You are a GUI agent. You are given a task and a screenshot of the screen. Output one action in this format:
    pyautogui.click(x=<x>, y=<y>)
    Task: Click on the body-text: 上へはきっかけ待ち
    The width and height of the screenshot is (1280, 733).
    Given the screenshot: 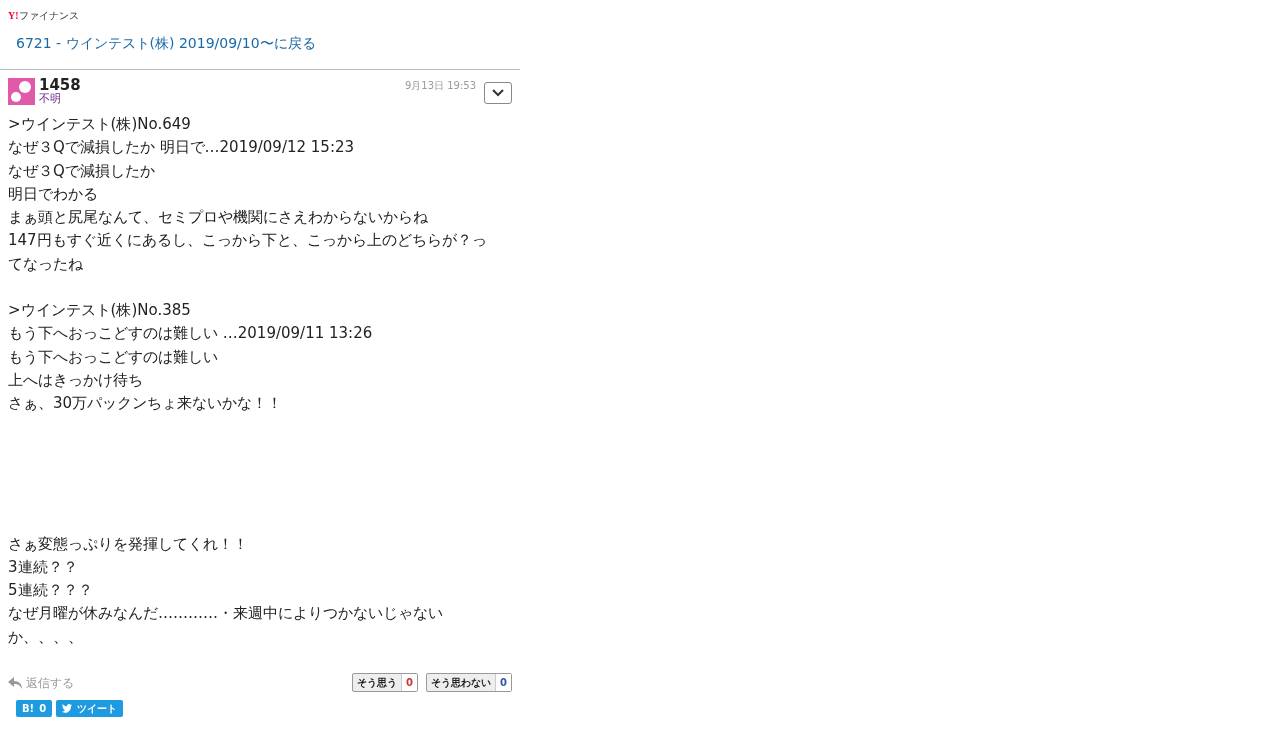 What is the action you would take?
    pyautogui.click(x=76, y=380)
    